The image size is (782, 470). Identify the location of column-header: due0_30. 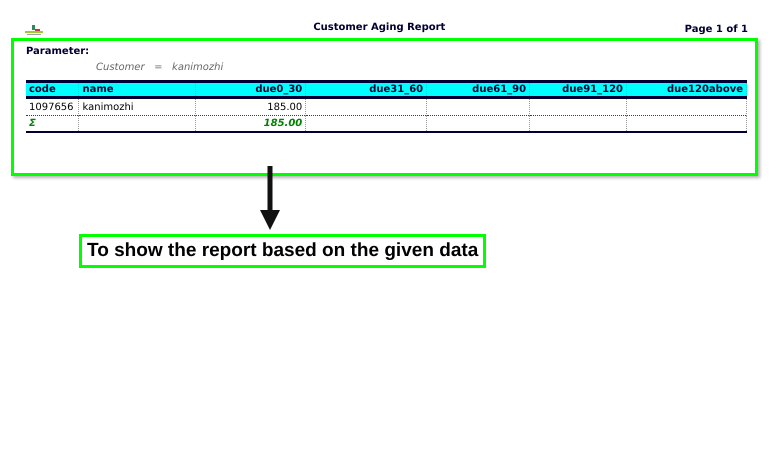
(251, 90).